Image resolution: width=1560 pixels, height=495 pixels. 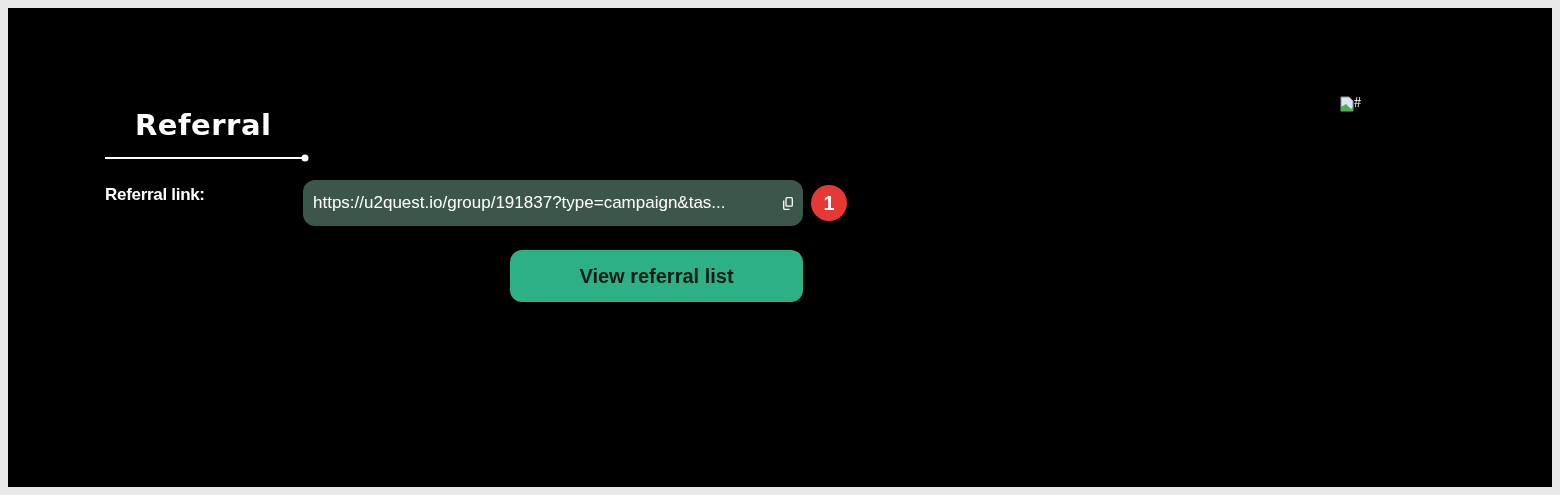 What do you see at coordinates (1357, 103) in the screenshot?
I see `image-alt-text: #` at bounding box center [1357, 103].